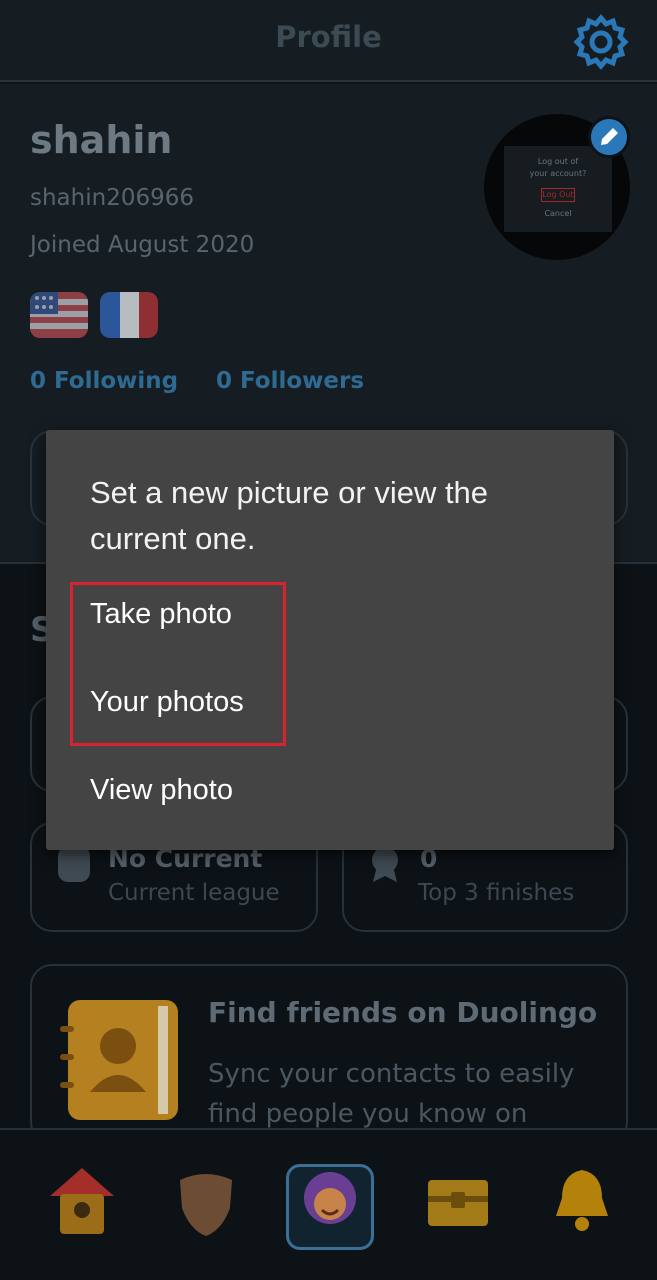 Image resolution: width=657 pixels, height=1280 pixels. Describe the element at coordinates (330, 1198) in the screenshot. I see `profile-avatar-icon` at that location.